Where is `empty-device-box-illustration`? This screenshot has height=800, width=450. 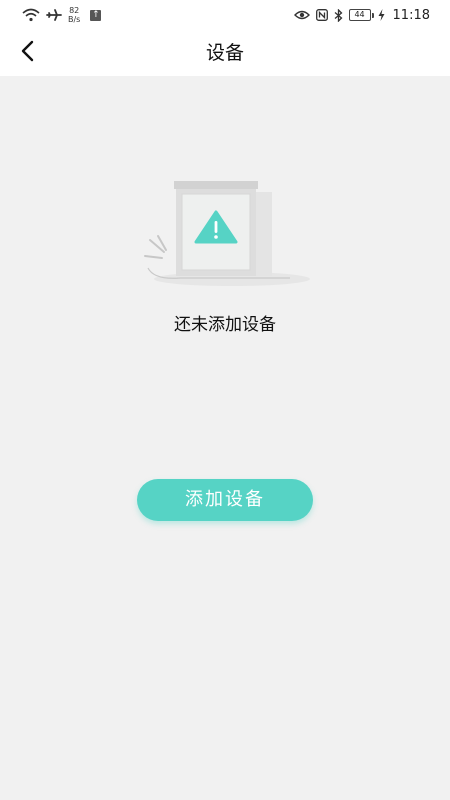
empty-device-box-illustration is located at coordinates (225, 233).